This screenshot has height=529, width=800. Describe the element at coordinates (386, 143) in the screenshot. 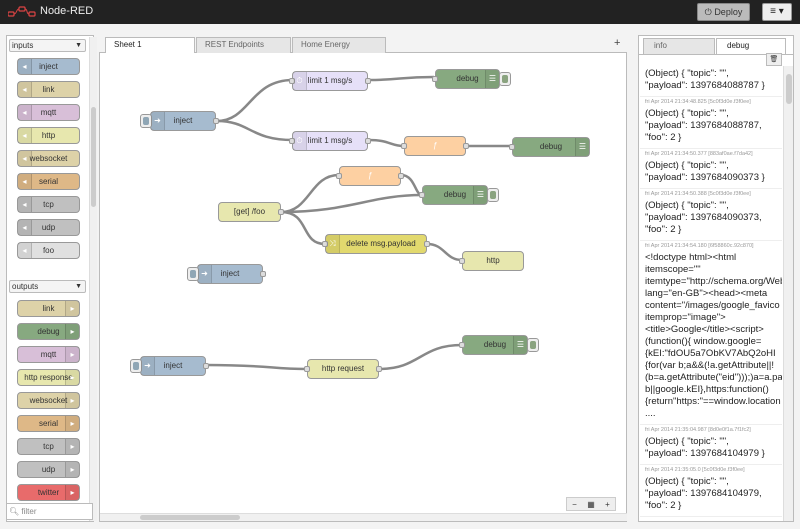

I see `wire` at that location.